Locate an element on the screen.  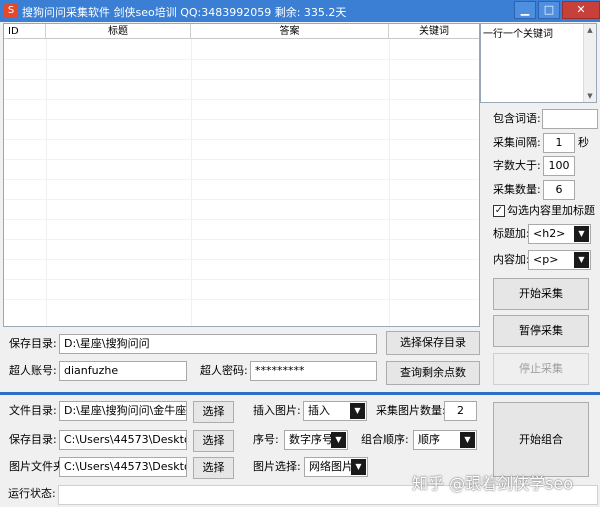
combine-order-label: 组合顺序: is located at coordinates (385, 439).